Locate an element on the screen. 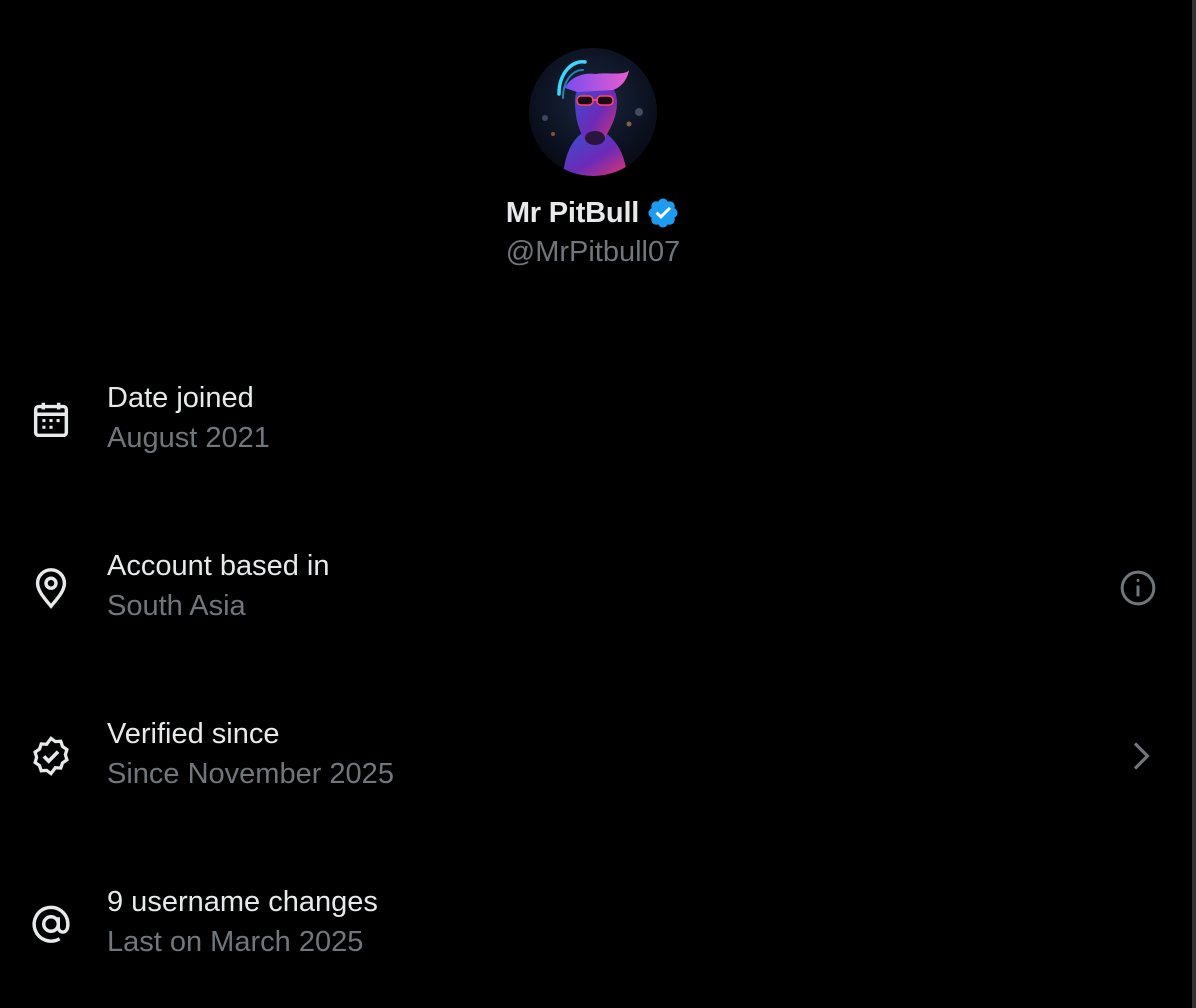 This screenshot has height=1008, width=1196. row-title: Verified since is located at coordinates (193, 734).